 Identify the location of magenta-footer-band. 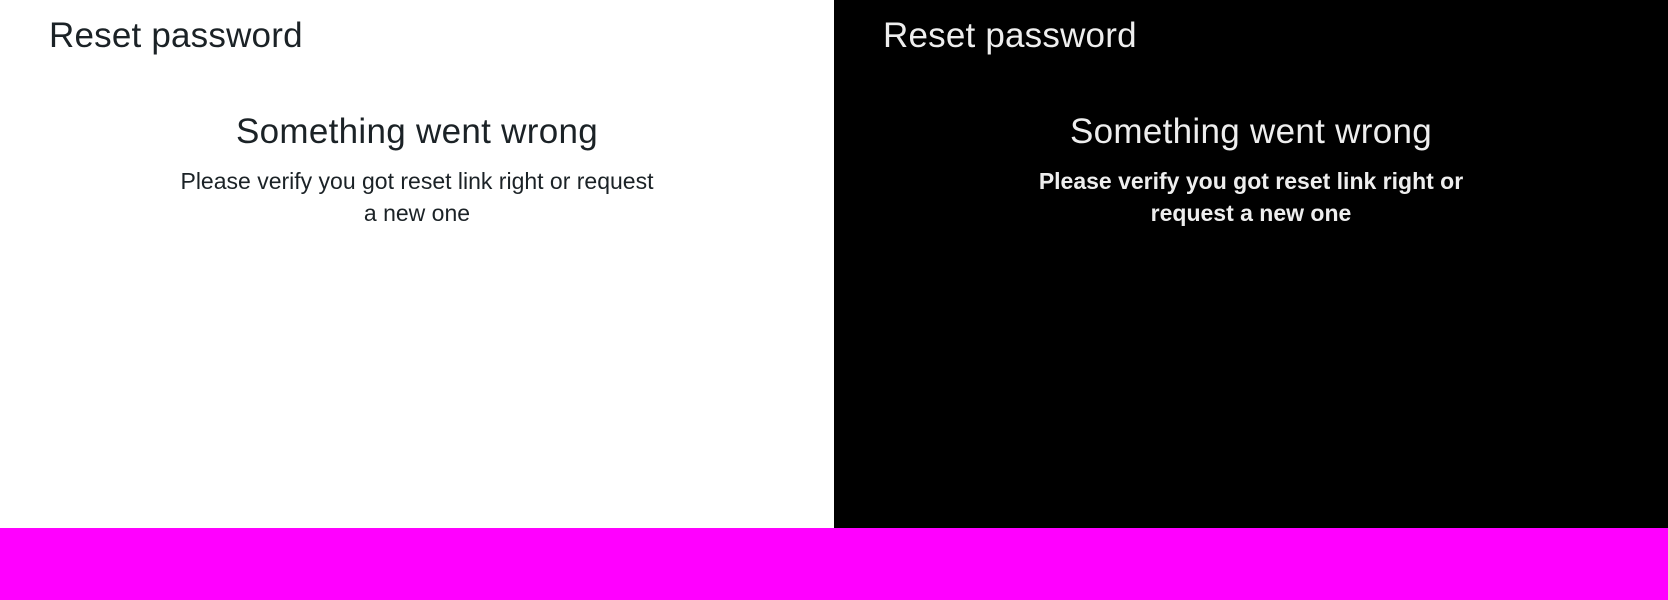
(834, 564).